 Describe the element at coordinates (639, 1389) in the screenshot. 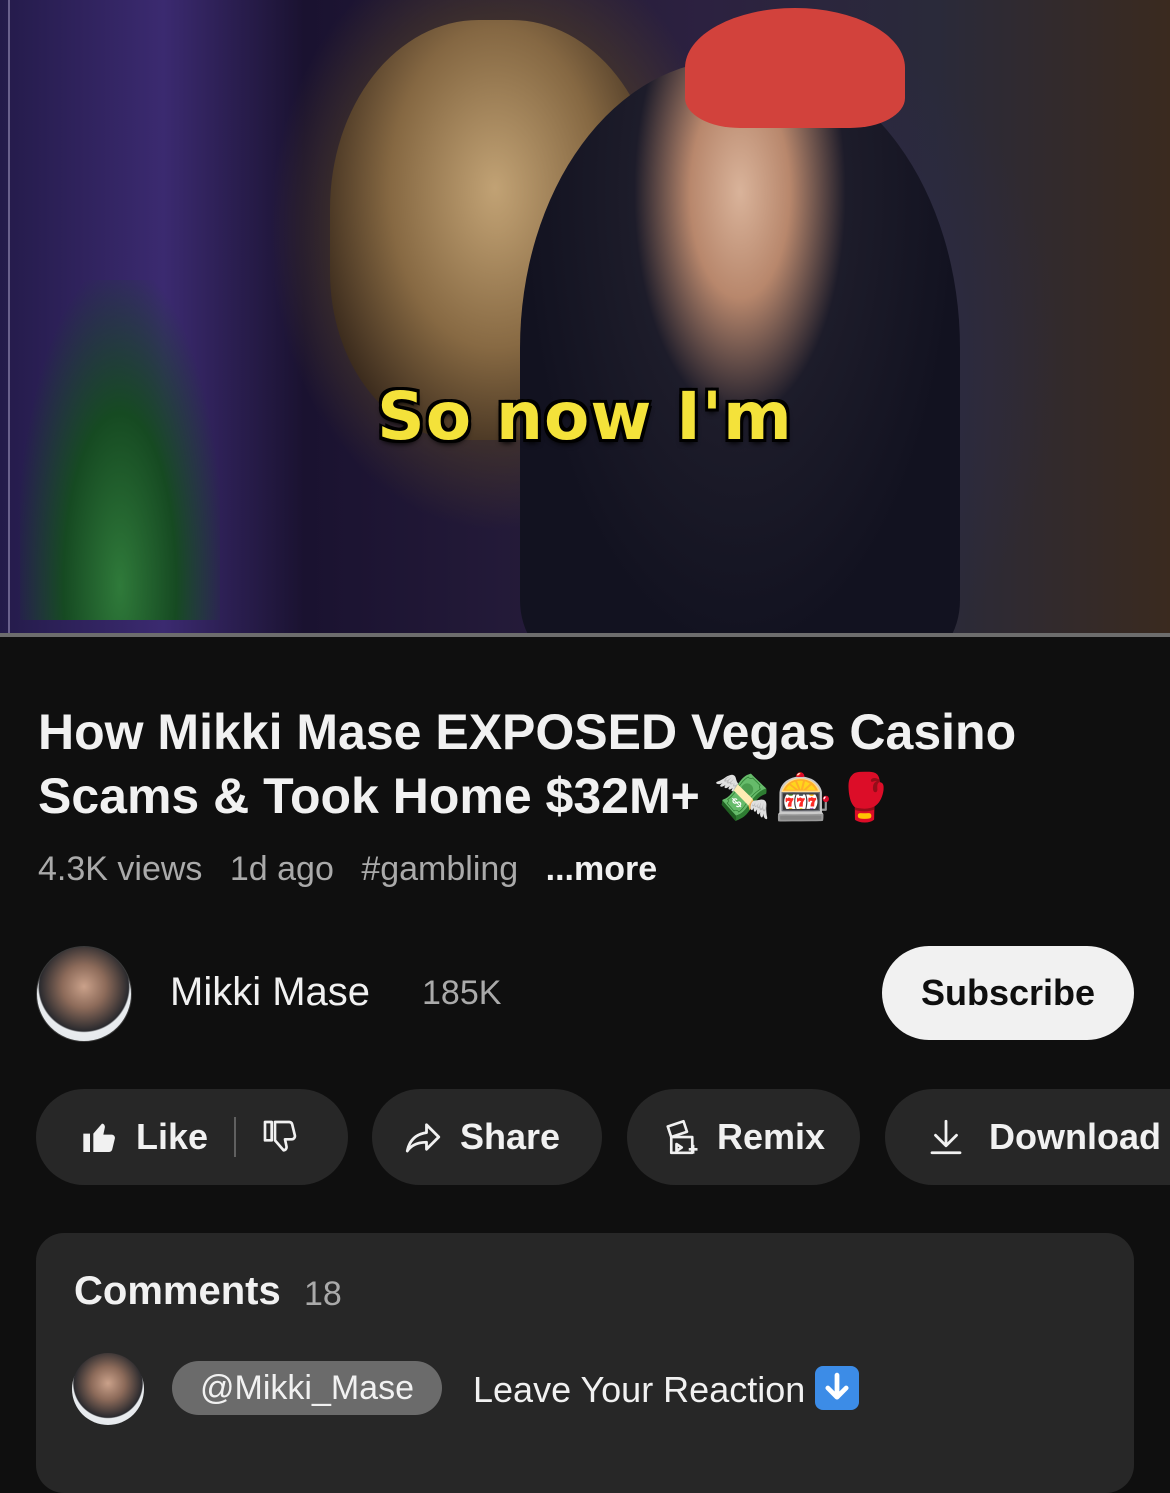

I see `top-comment-text: Leave Your Reaction` at that location.